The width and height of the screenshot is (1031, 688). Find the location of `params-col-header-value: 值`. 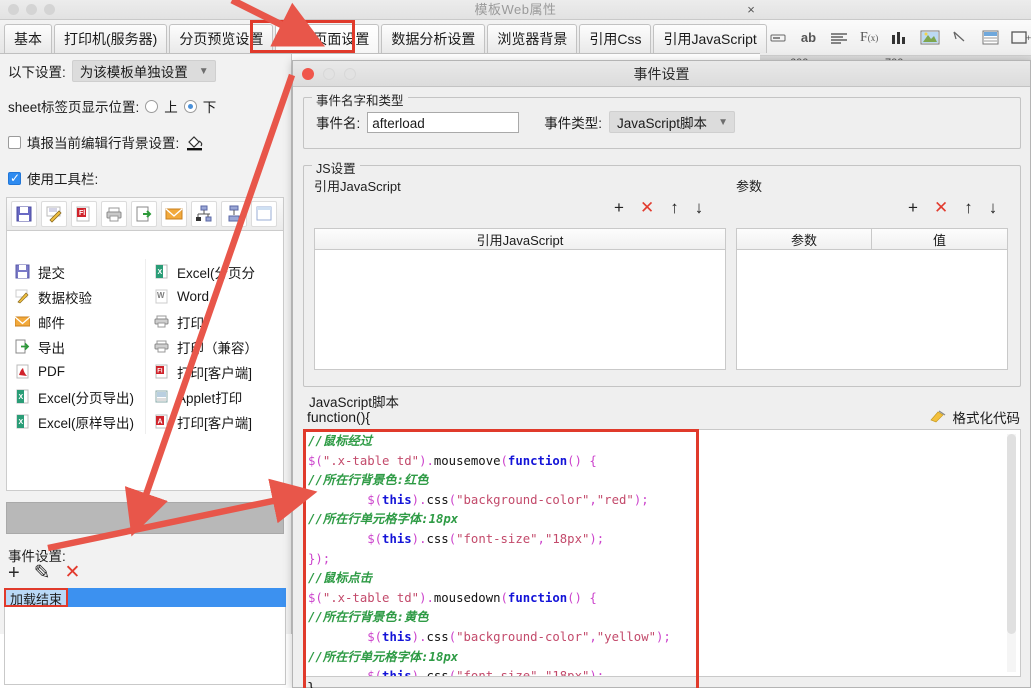

params-col-header-value: 值 is located at coordinates (939, 239).